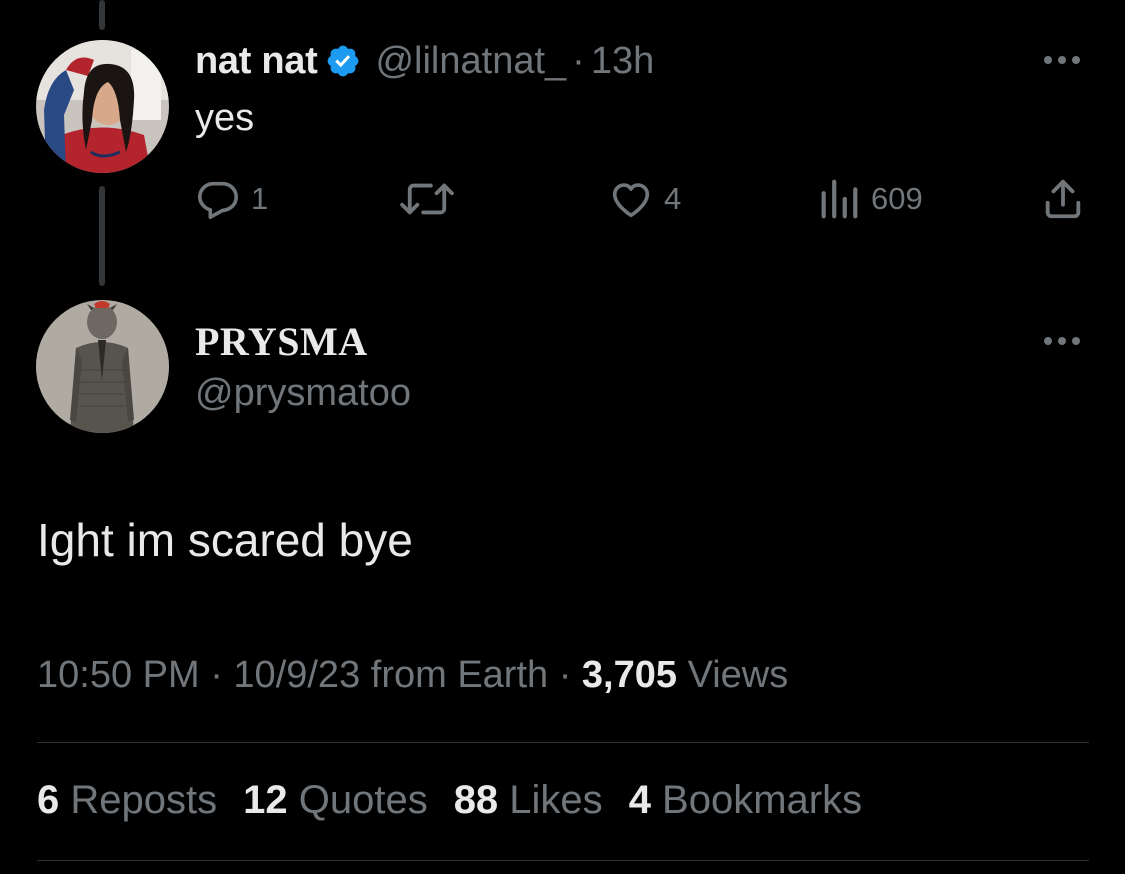  I want to click on parent-more-icon, so click(1062, 60).